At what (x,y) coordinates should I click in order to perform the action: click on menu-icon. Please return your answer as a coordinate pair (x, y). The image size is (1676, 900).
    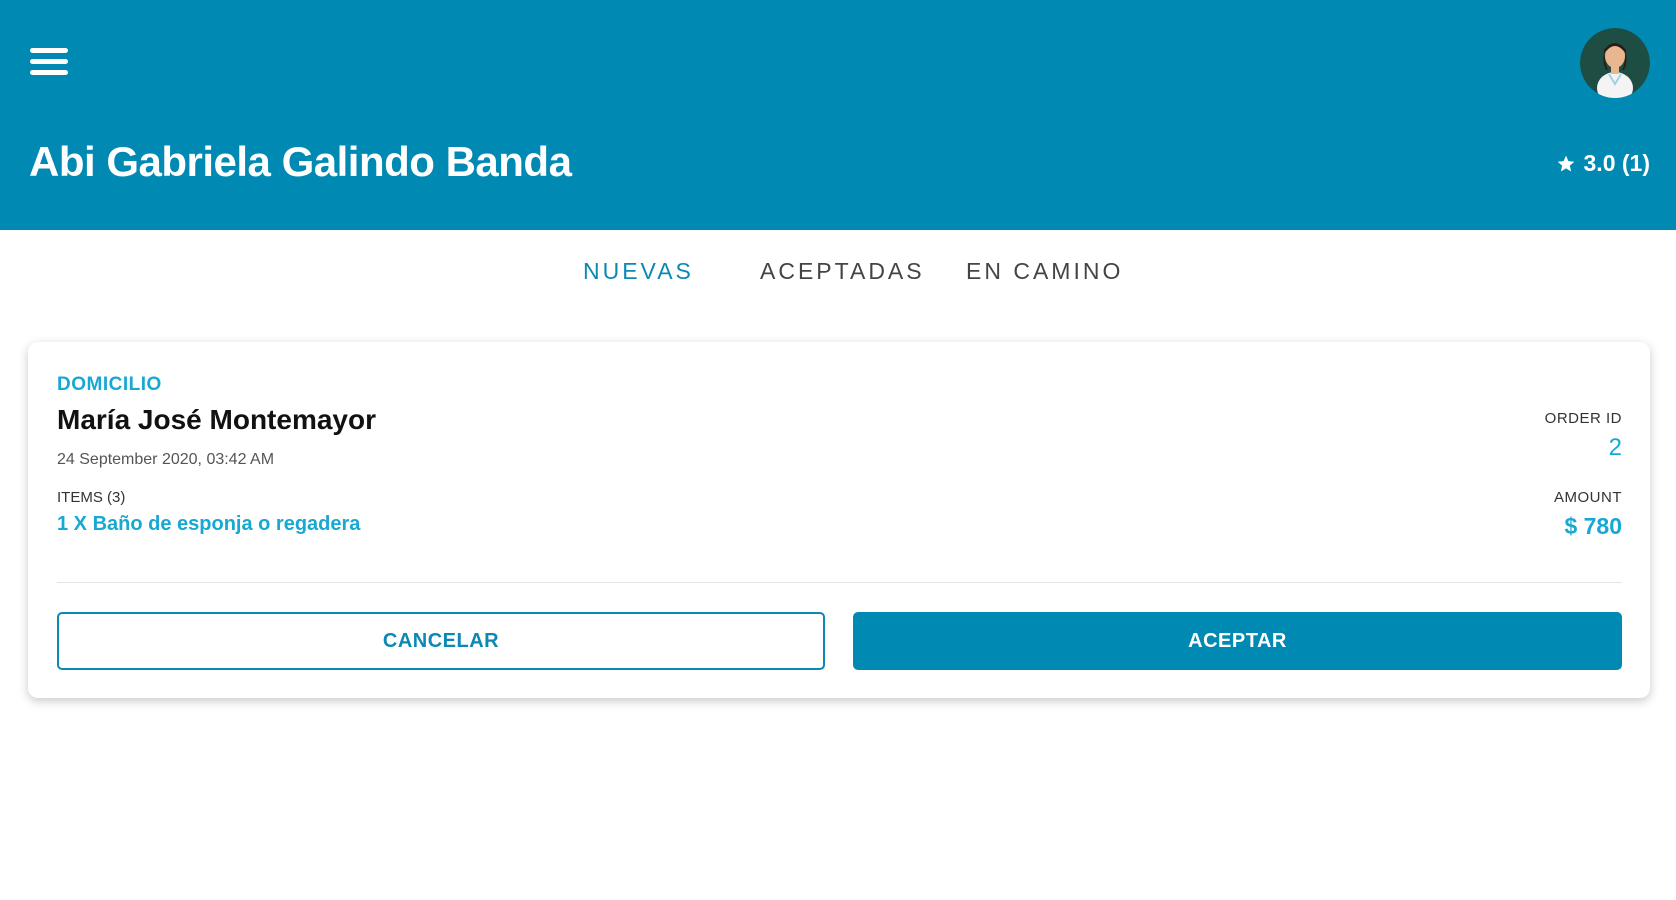
    Looking at the image, I should click on (49, 64).